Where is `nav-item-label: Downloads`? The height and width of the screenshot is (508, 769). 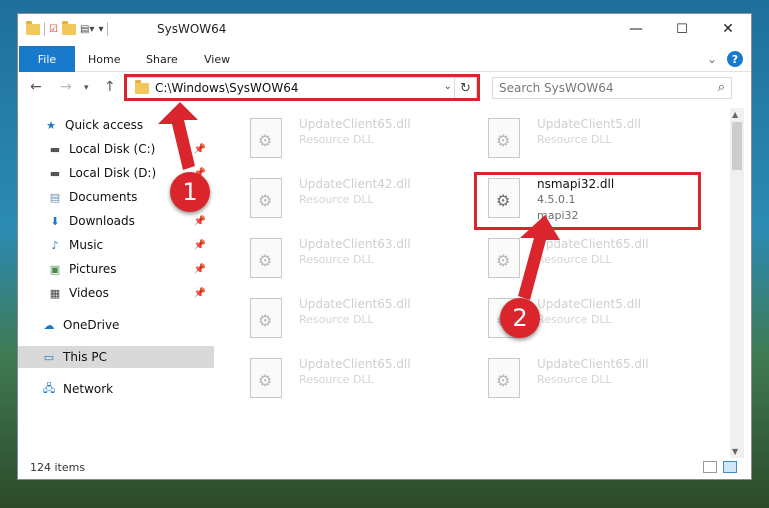 nav-item-label: Downloads is located at coordinates (102, 221).